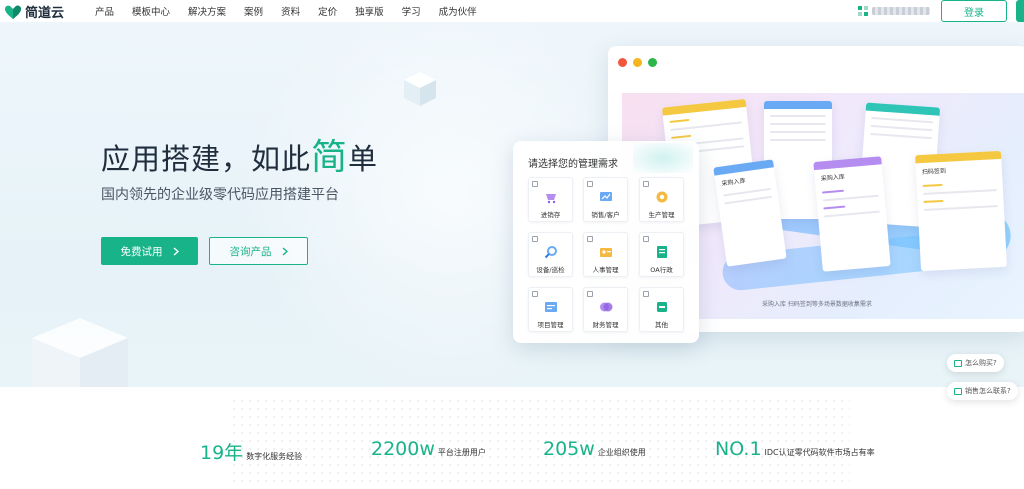 The width and height of the screenshot is (1024, 489). I want to click on stat-market-share: NO.1 IDC认证零代码软件市场占有率, so click(795, 449).